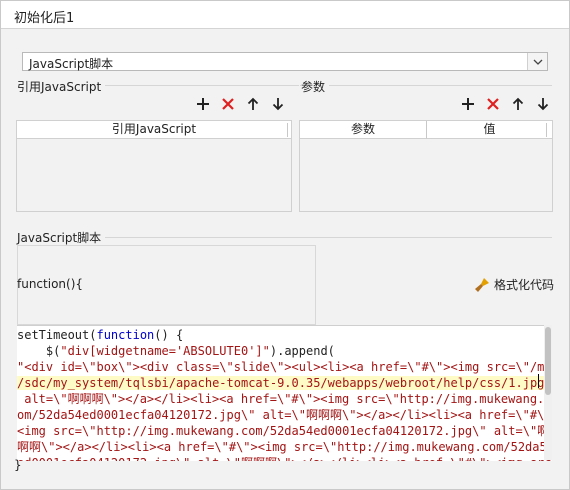  I want to click on code-token: setTimeout(, so click(57, 335).